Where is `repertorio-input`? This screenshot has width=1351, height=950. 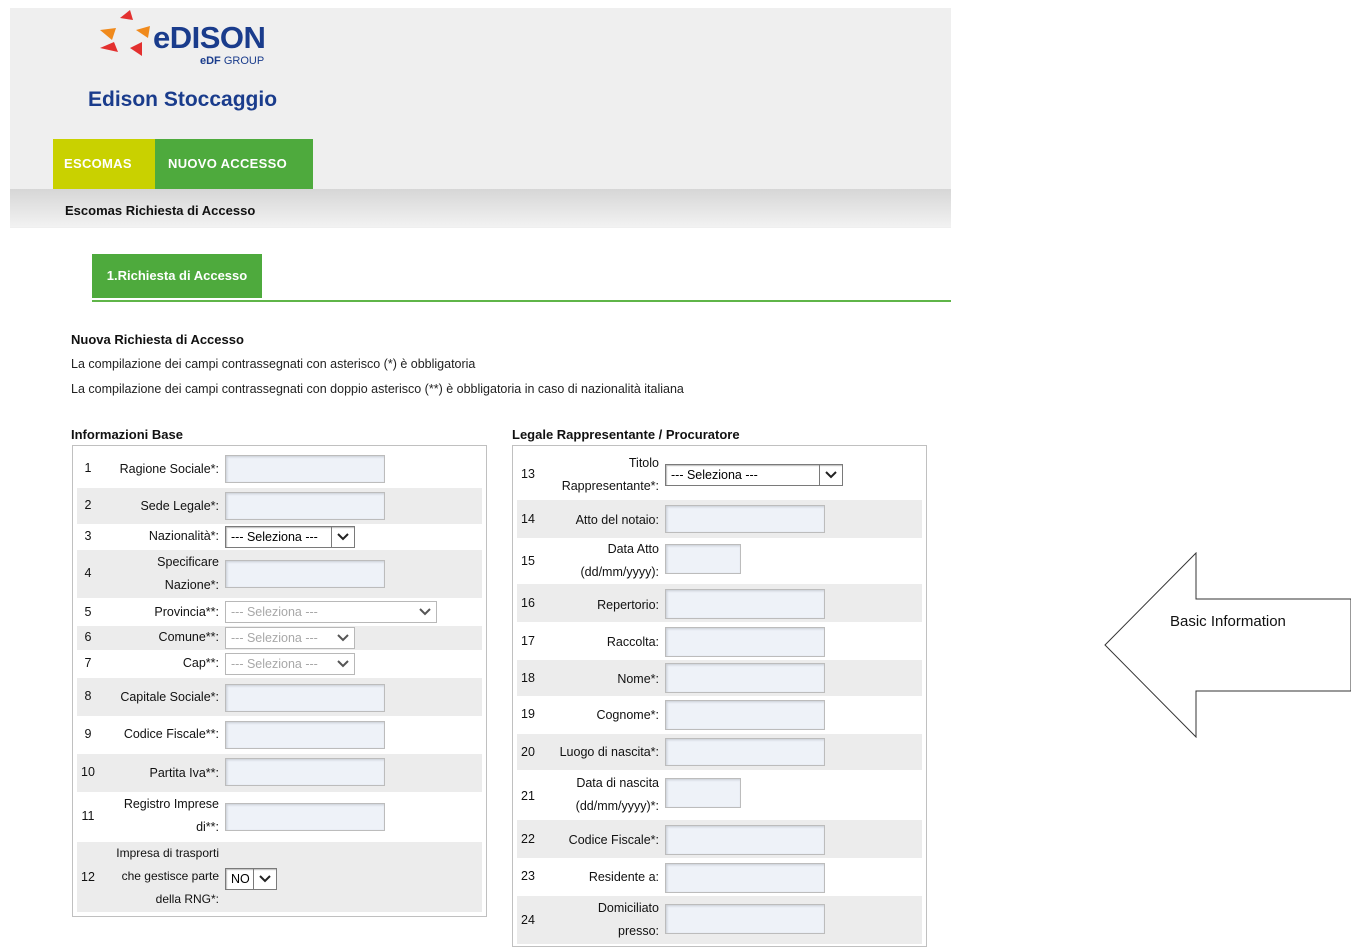
repertorio-input is located at coordinates (745, 604).